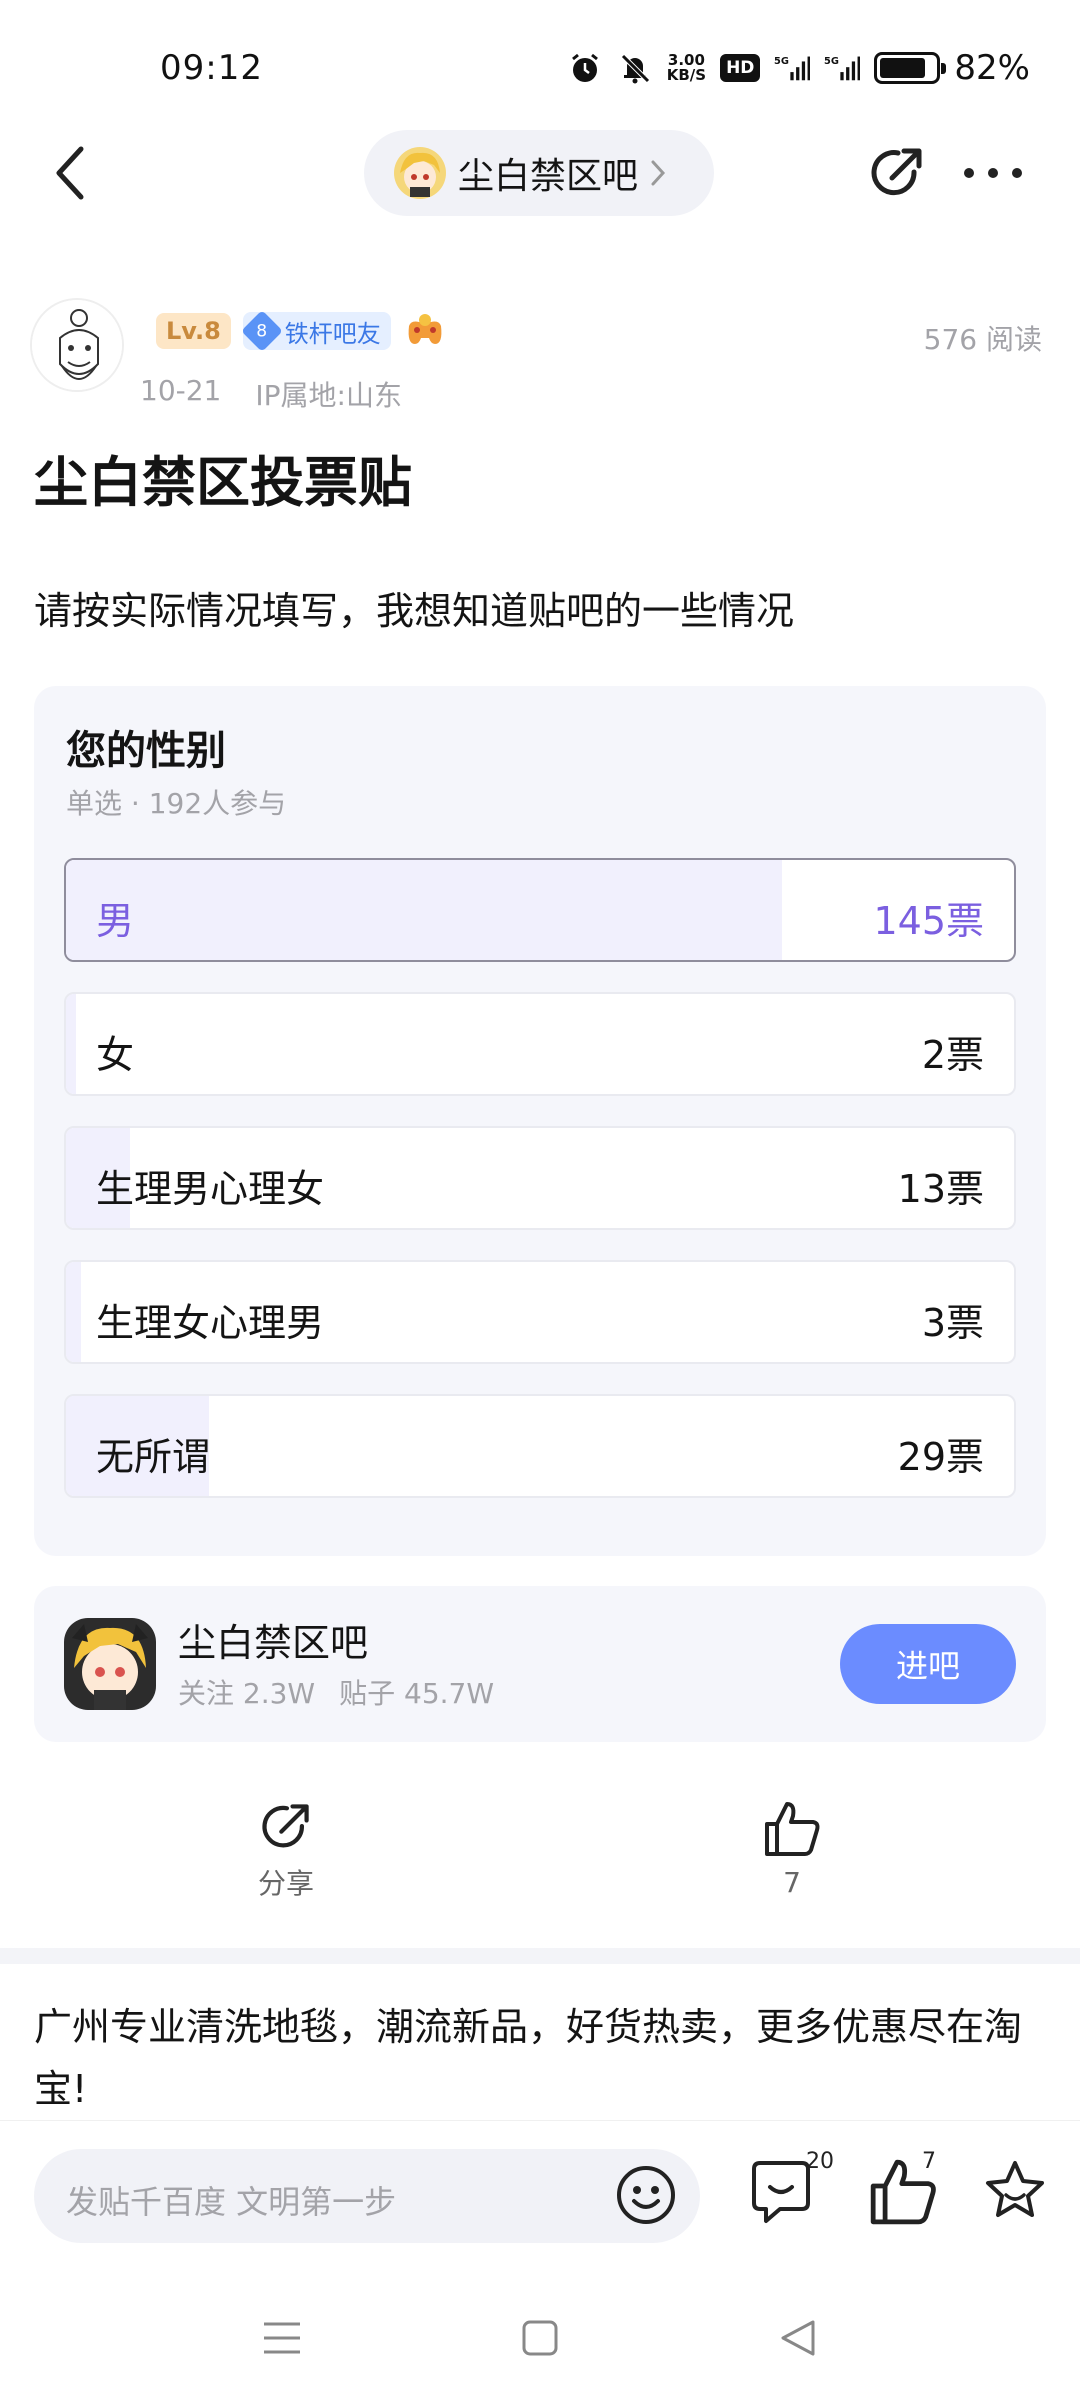 This screenshot has height=2400, width=1080. What do you see at coordinates (332, 333) in the screenshot?
I see `fan-title: 铁杆吧友` at bounding box center [332, 333].